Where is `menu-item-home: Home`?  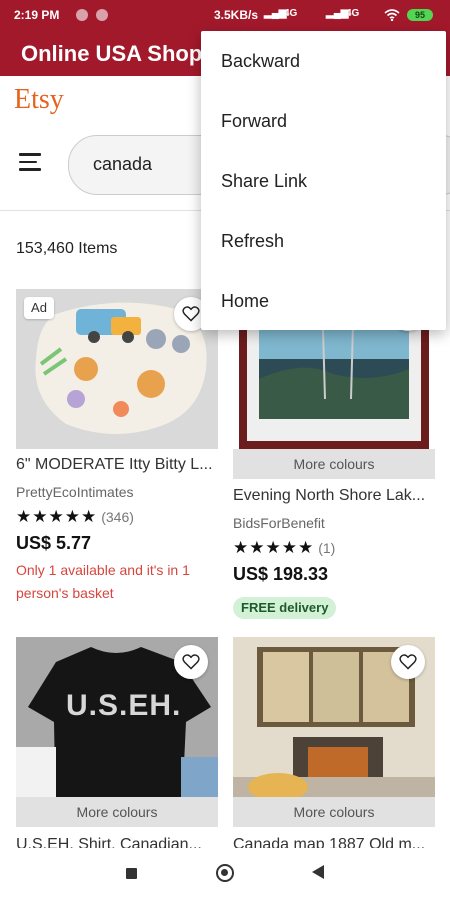
menu-item-home: Home is located at coordinates (245, 301).